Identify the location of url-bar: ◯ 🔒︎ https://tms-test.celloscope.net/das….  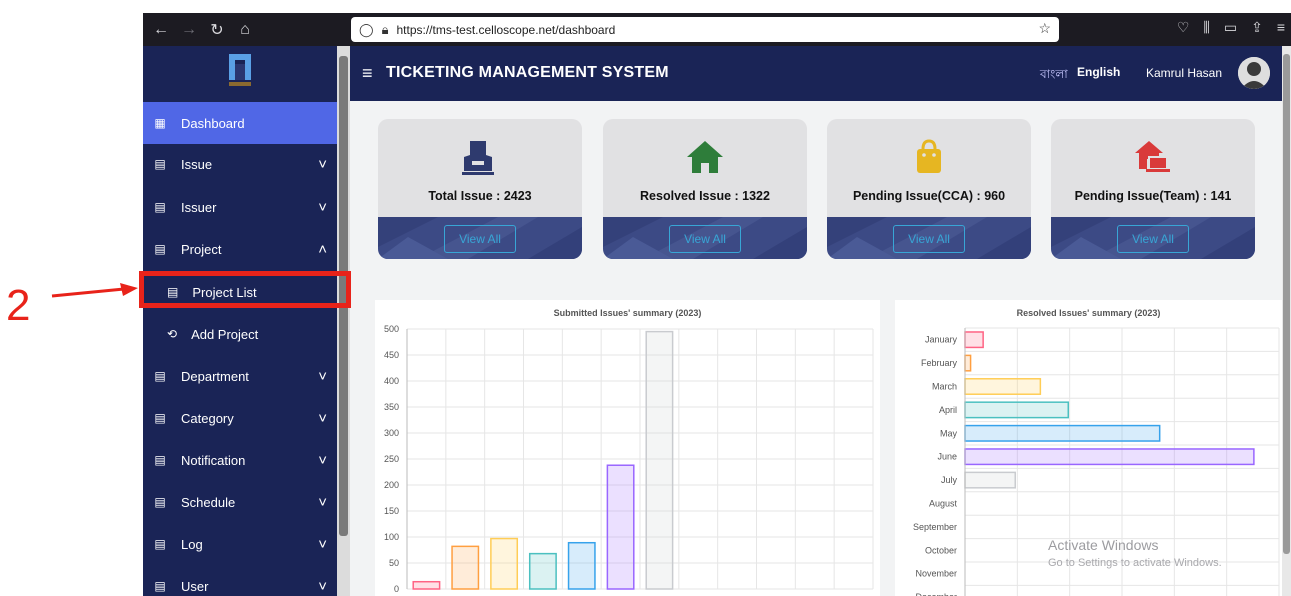
(705, 29).